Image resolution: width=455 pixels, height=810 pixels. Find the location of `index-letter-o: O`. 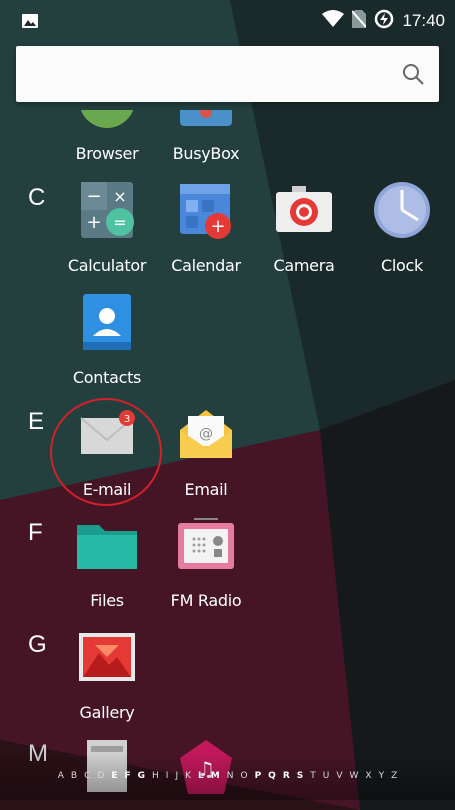

index-letter-o: O is located at coordinates (243, 776).